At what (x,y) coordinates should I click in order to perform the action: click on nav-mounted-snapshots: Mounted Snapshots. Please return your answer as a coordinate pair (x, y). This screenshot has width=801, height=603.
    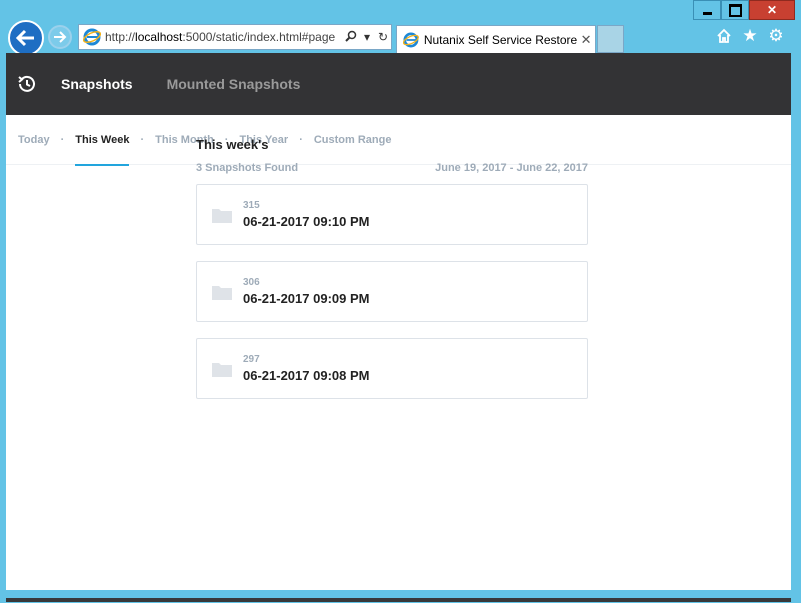
    Looking at the image, I should click on (234, 84).